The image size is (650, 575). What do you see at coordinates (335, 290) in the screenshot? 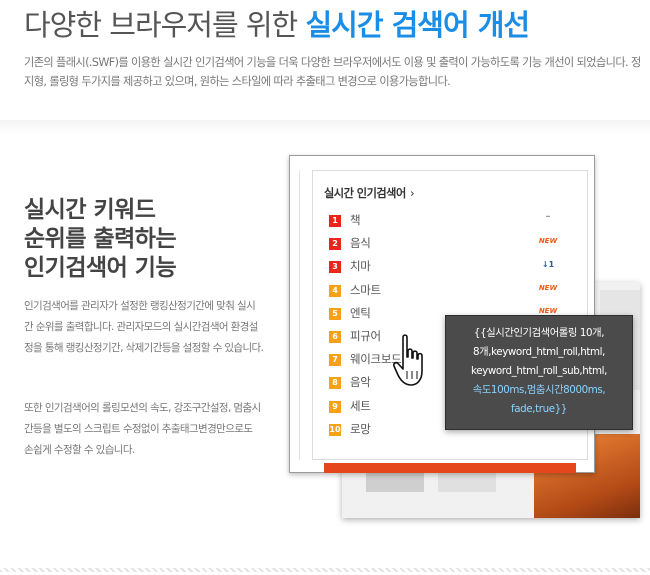
I see `rank-number-badge: 4` at bounding box center [335, 290].